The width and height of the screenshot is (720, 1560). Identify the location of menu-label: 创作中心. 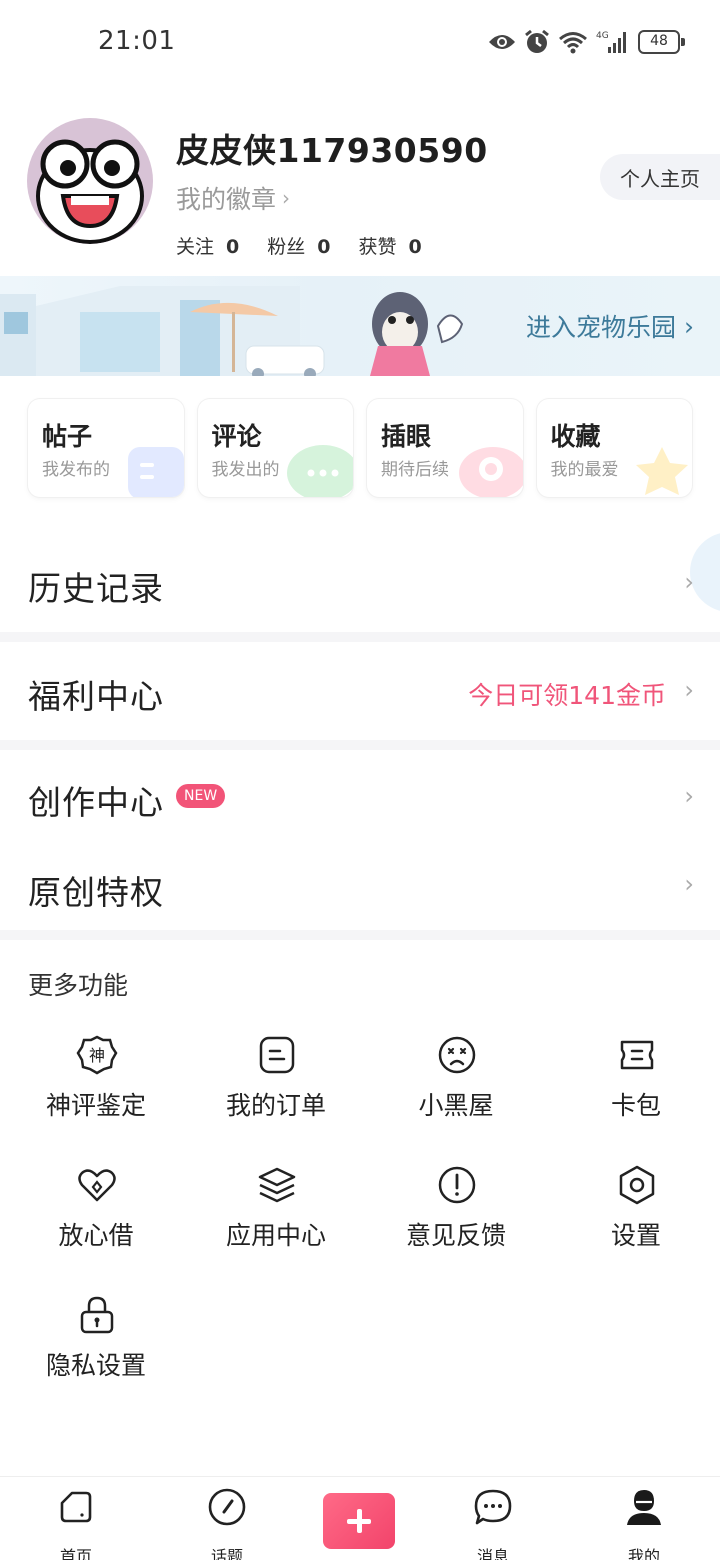
(96, 802).